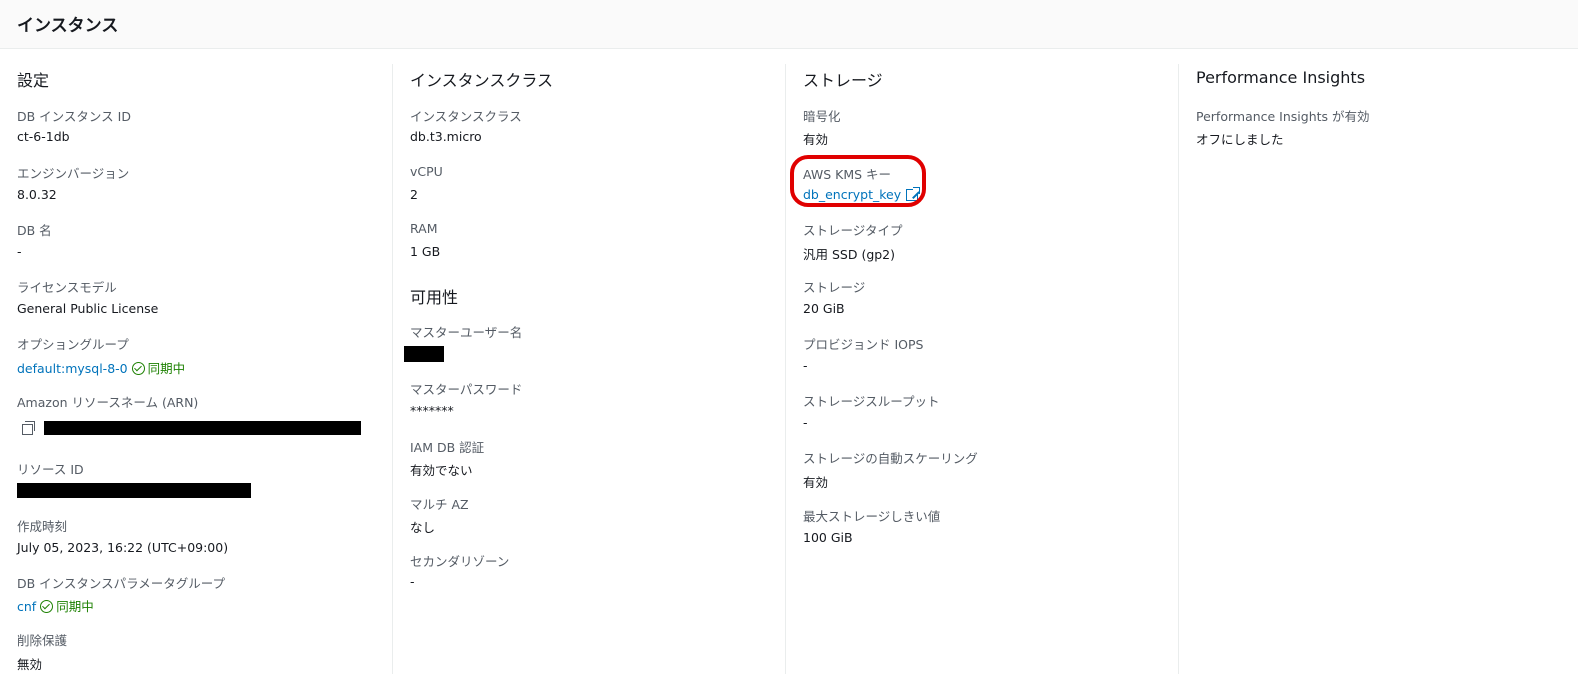  What do you see at coordinates (26, 606) in the screenshot?
I see `param-group-link: cnf` at bounding box center [26, 606].